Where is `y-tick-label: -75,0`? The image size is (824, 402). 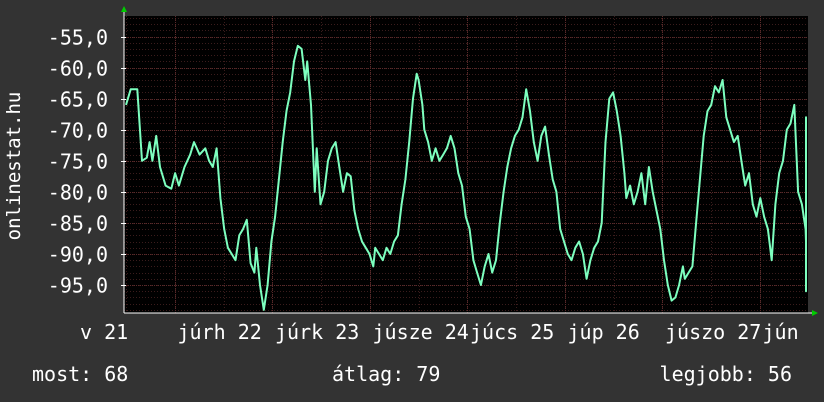 y-tick-label: -75,0 is located at coordinates (78, 162).